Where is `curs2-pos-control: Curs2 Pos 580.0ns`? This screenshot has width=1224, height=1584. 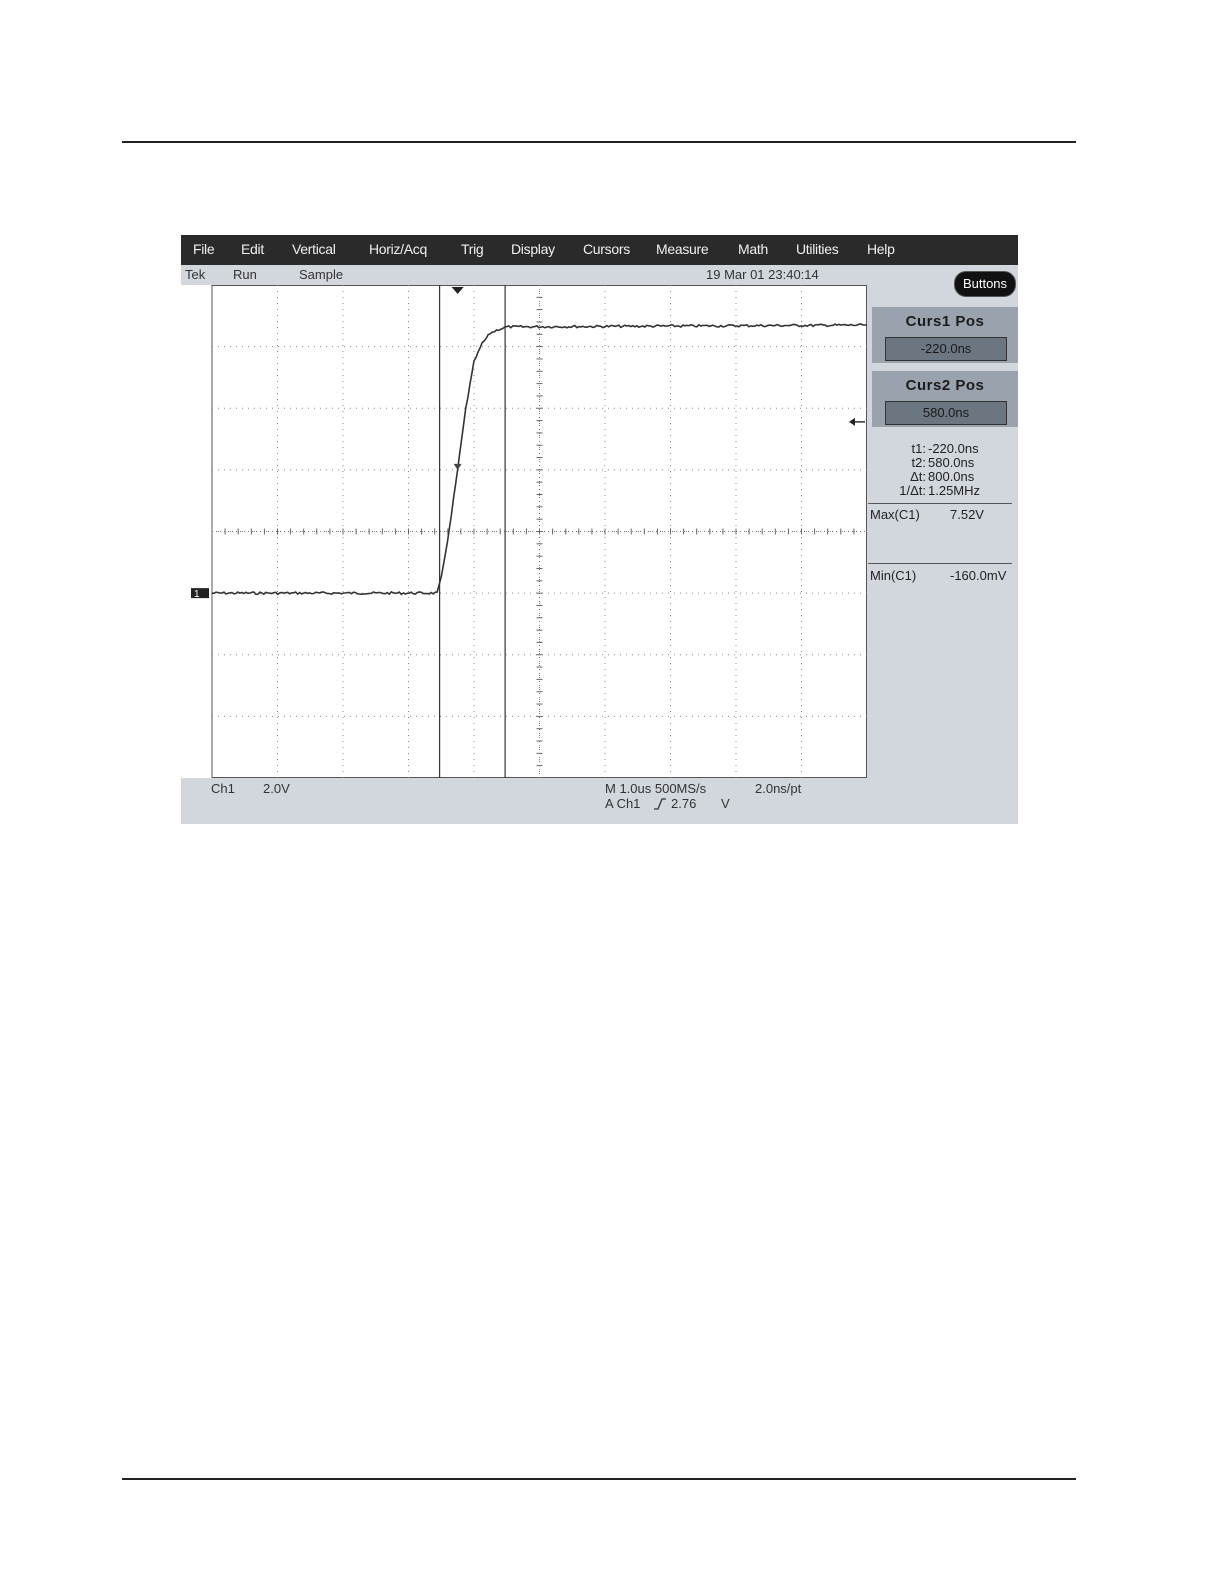 curs2-pos-control: Curs2 Pos 580.0ns is located at coordinates (945, 399).